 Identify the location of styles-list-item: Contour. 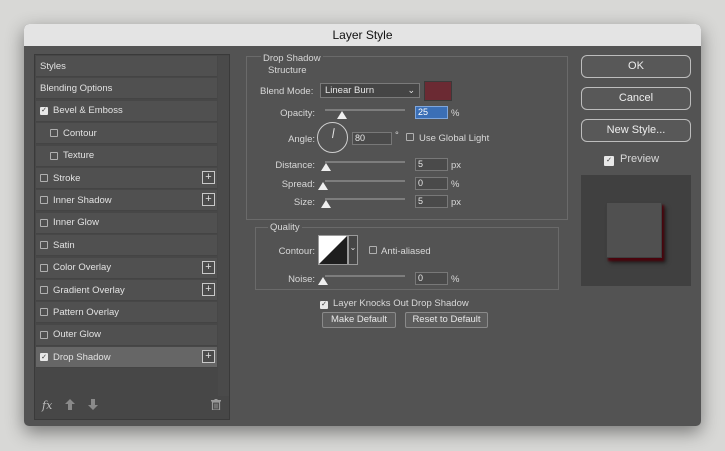
(126, 134).